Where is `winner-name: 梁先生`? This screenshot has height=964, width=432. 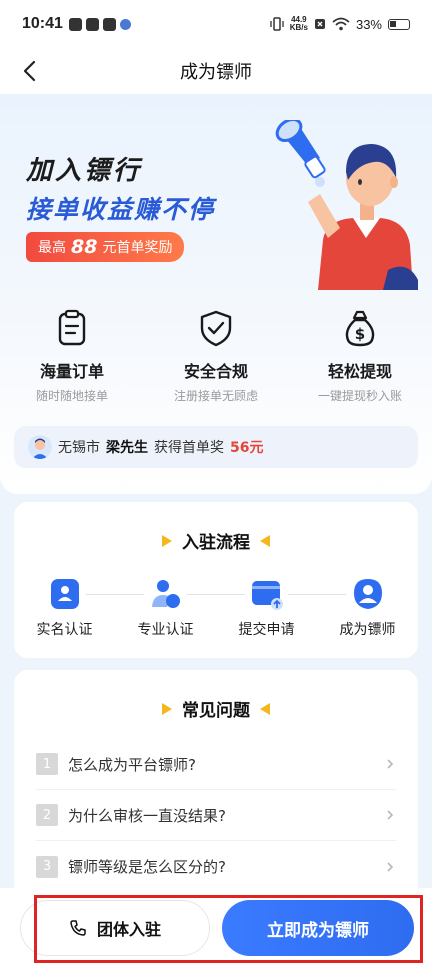 winner-name: 梁先生 is located at coordinates (127, 448).